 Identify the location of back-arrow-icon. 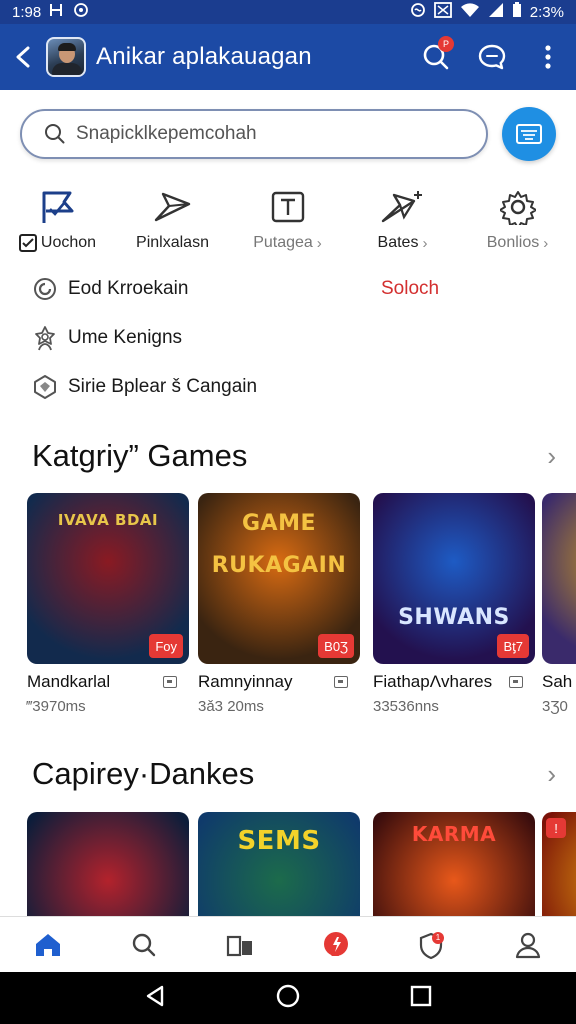
(23, 57).